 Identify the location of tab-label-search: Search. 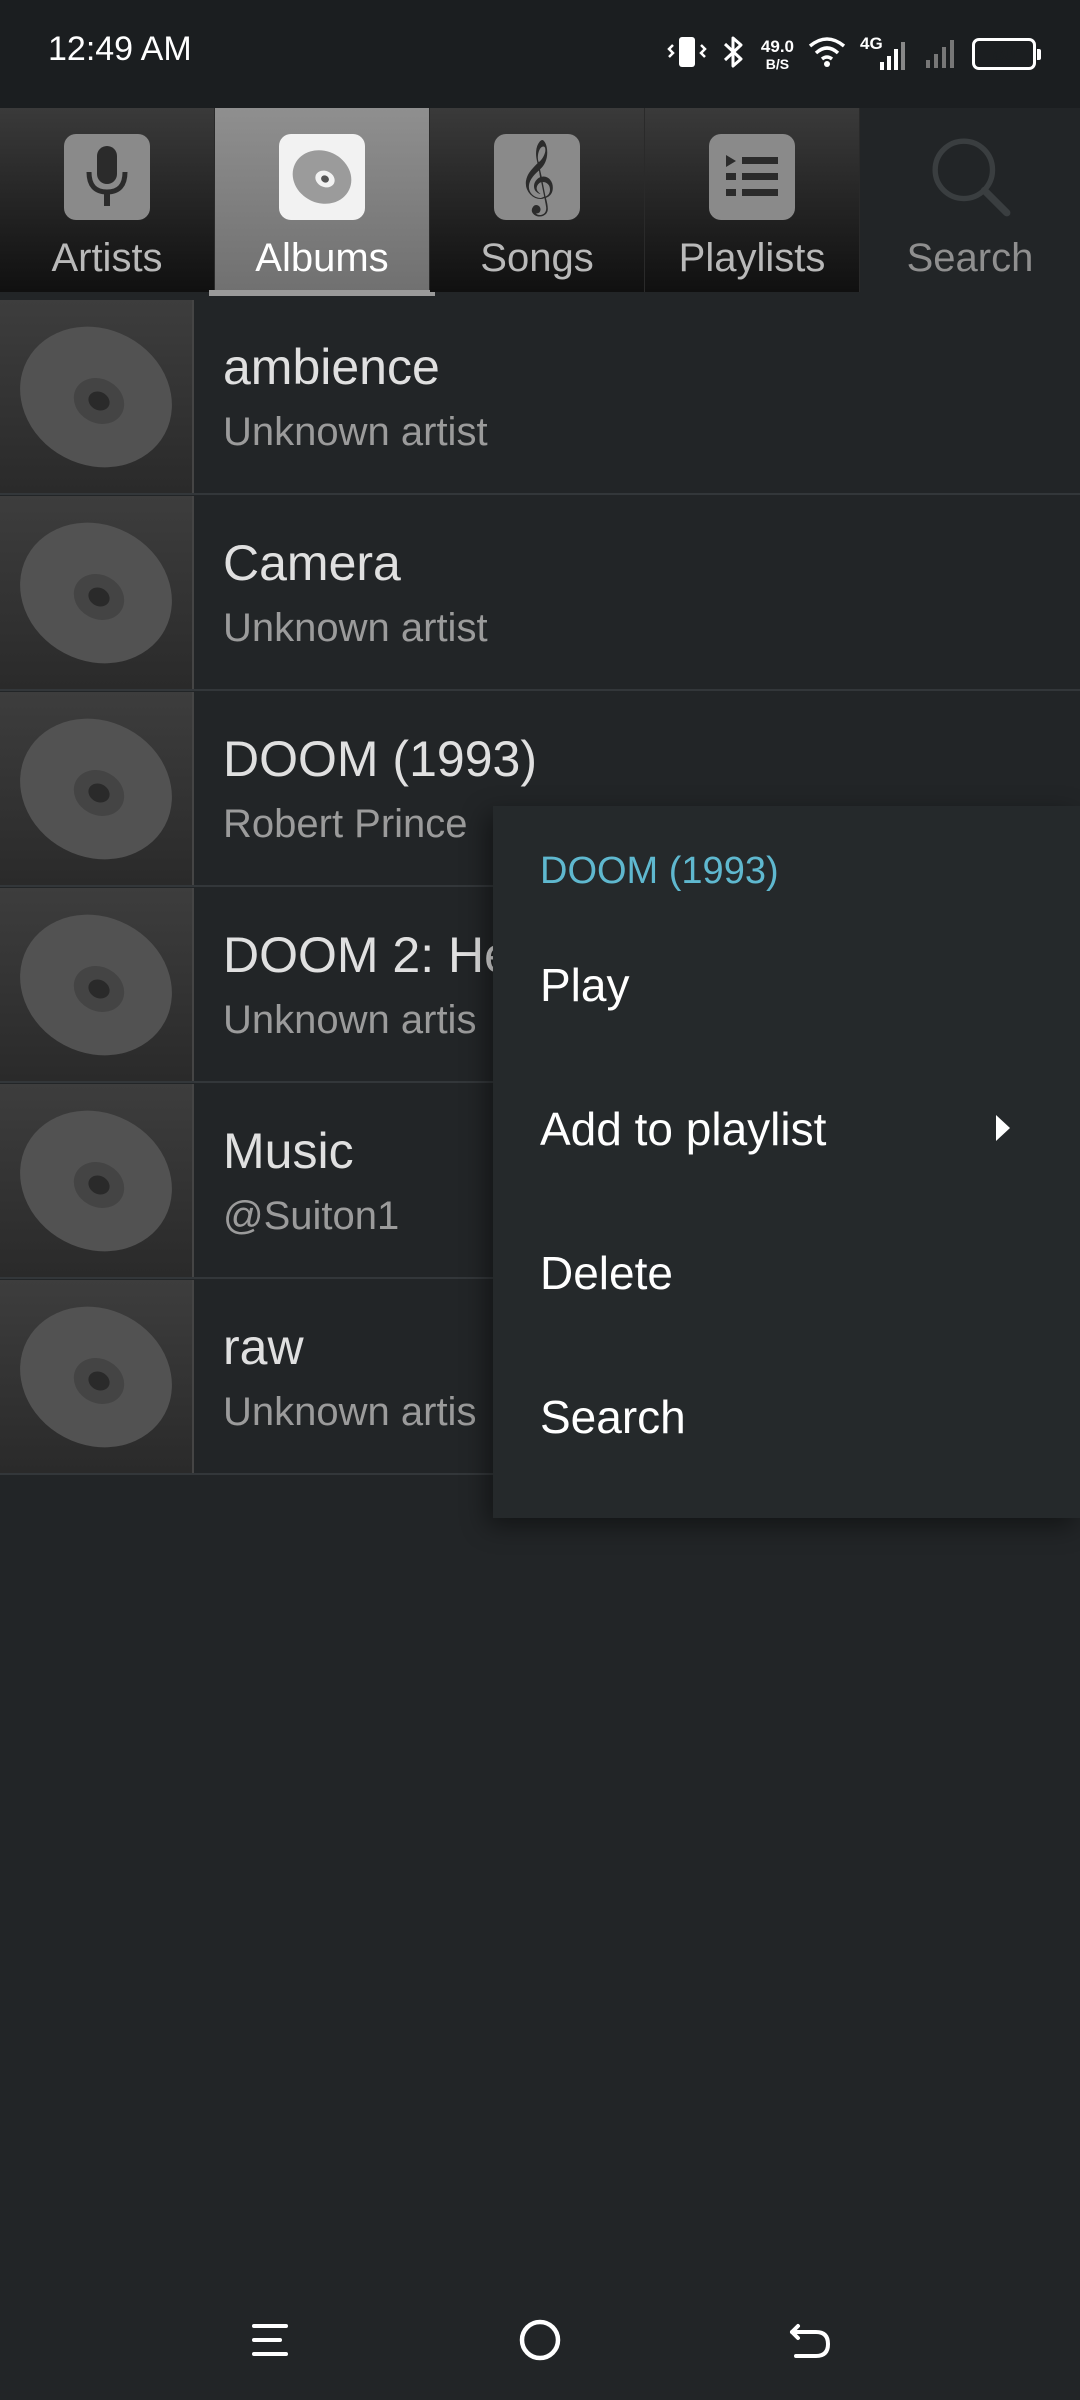
(970, 258).